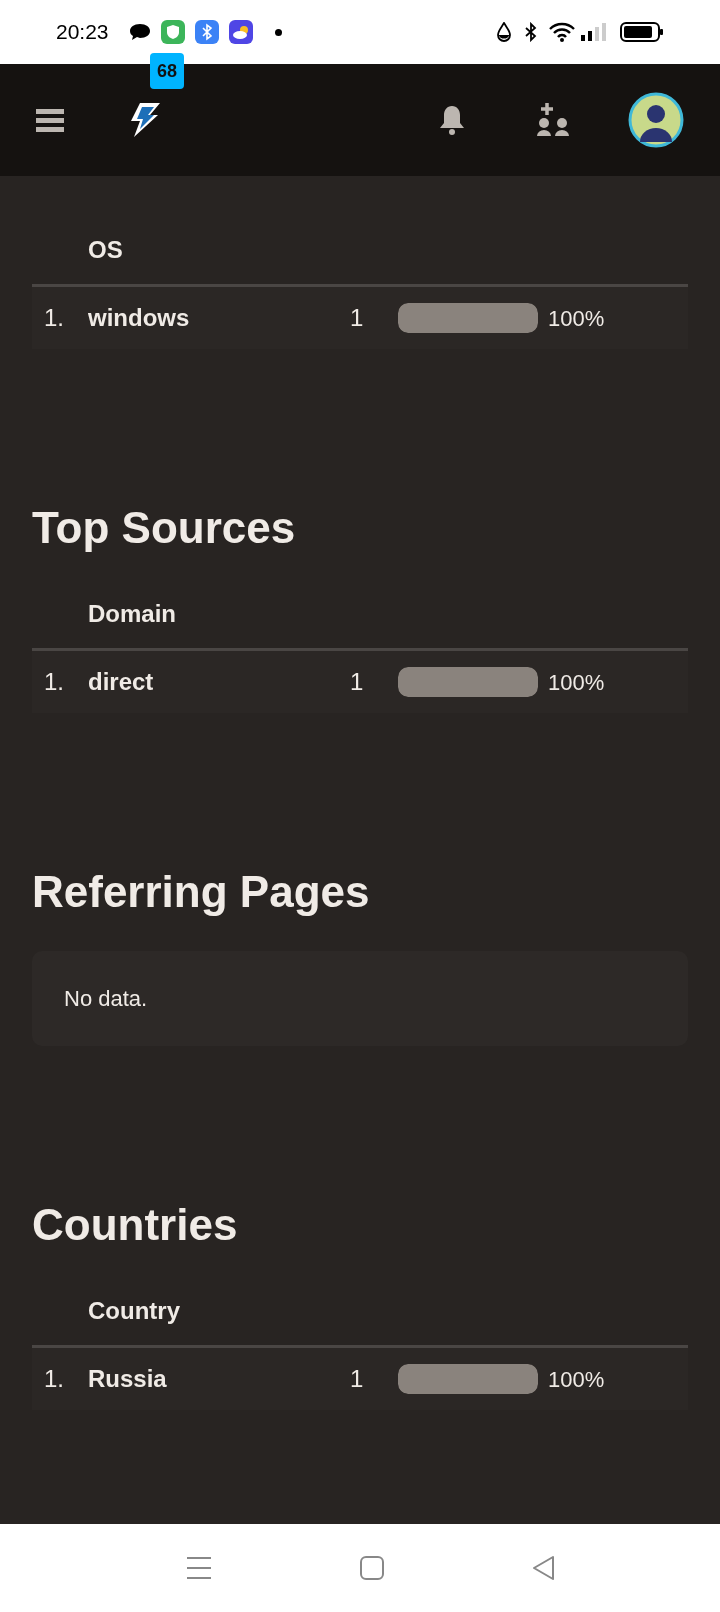  What do you see at coordinates (135, 1225) in the screenshot?
I see `section-heading: Countries` at bounding box center [135, 1225].